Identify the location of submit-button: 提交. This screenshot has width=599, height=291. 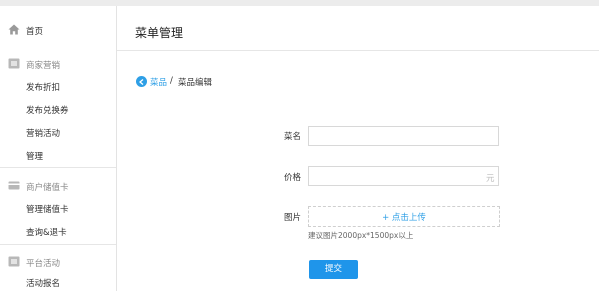
(333, 269).